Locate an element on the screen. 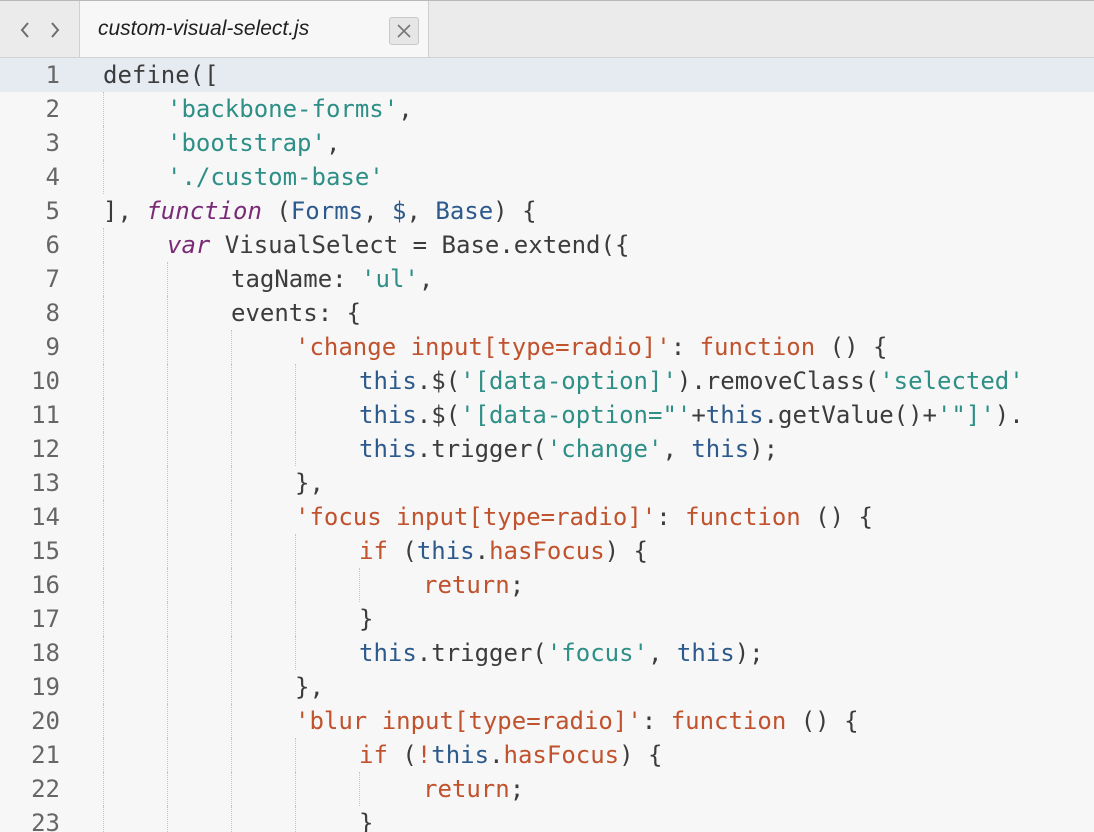  file-tab: custom-visual-select.js is located at coordinates (254, 30).